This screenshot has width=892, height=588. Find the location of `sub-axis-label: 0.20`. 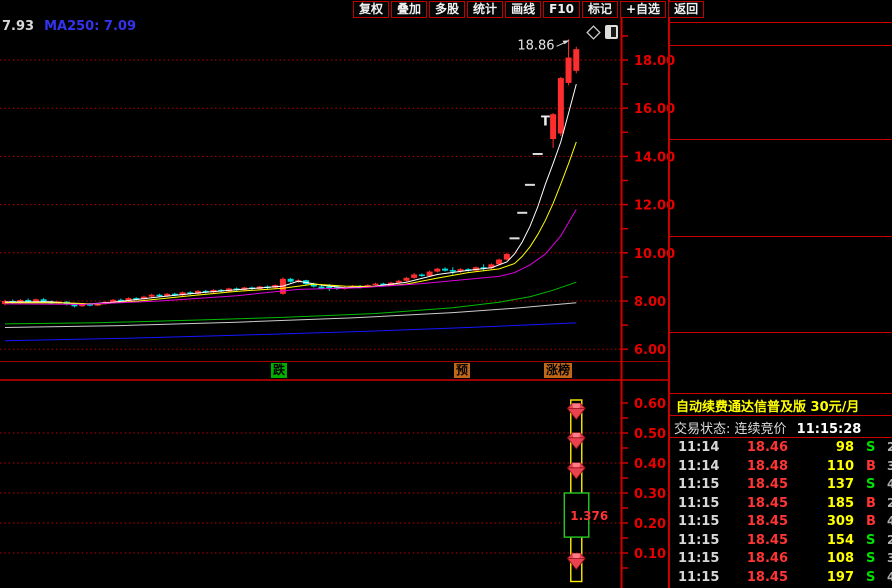

sub-axis-label: 0.20 is located at coordinates (650, 524).